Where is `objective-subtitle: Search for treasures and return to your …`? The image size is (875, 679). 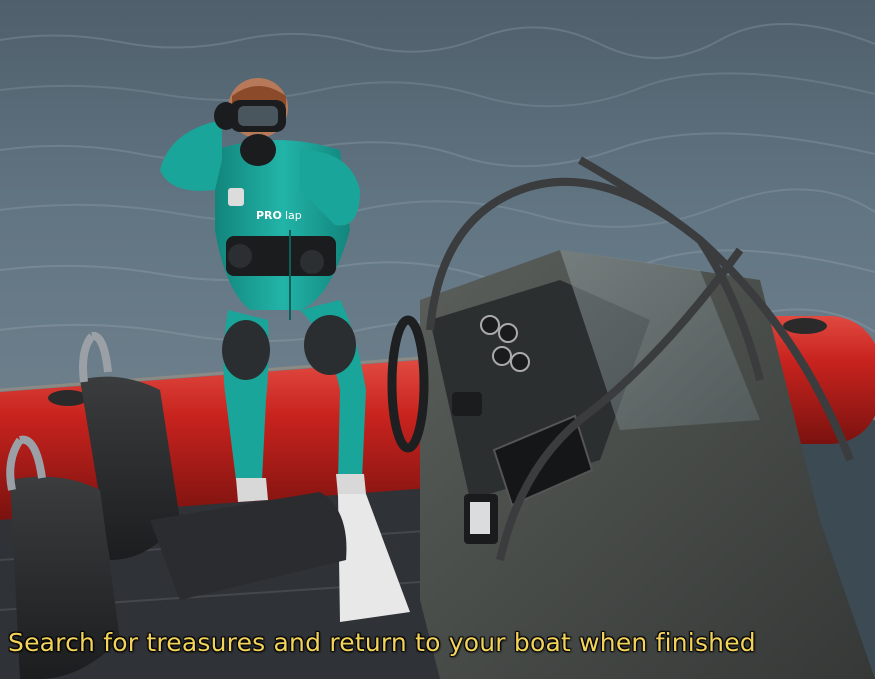 objective-subtitle: Search for treasures and return to your … is located at coordinates (382, 642).